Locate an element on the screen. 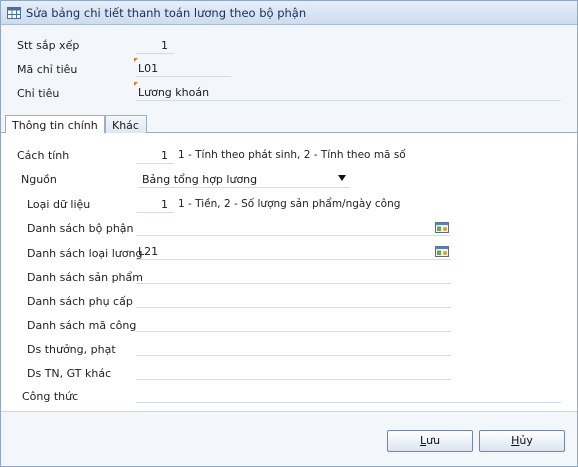 This screenshot has width=578, height=467. cancel-button: Hủy is located at coordinates (522, 441).